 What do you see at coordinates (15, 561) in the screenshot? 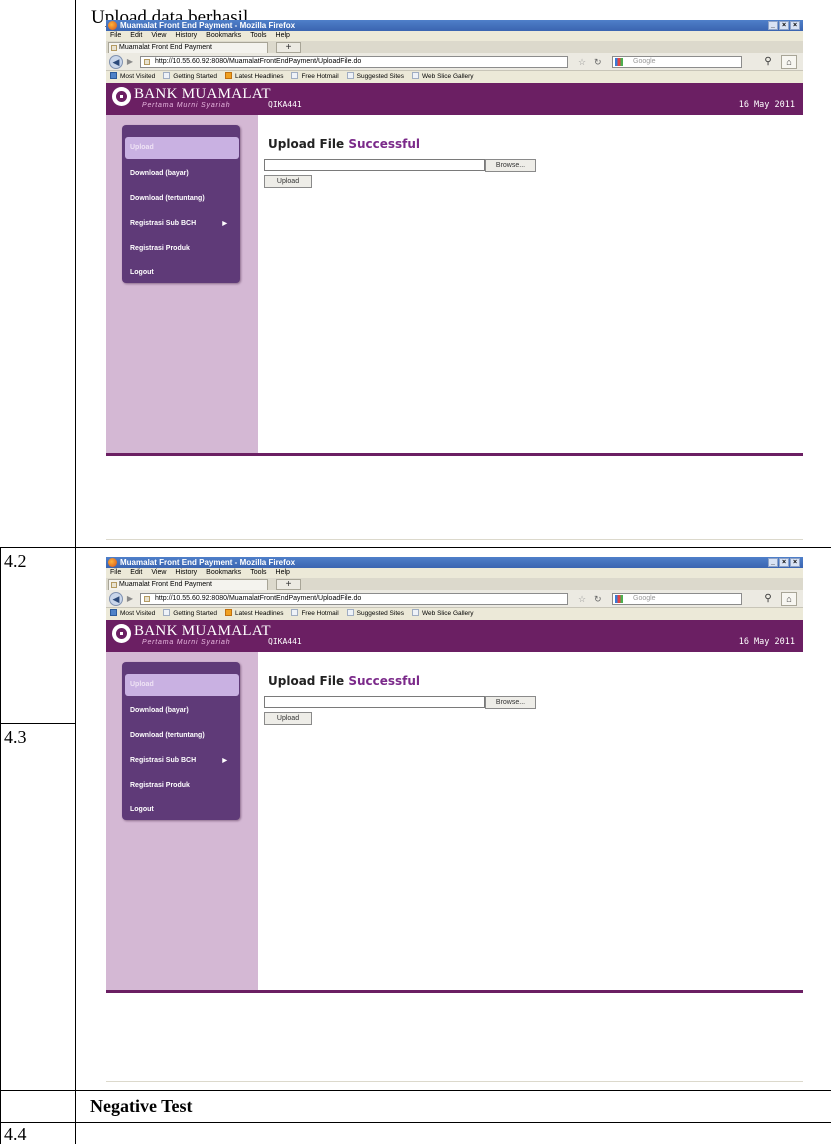
I see `row-number: 4.2` at bounding box center [15, 561].